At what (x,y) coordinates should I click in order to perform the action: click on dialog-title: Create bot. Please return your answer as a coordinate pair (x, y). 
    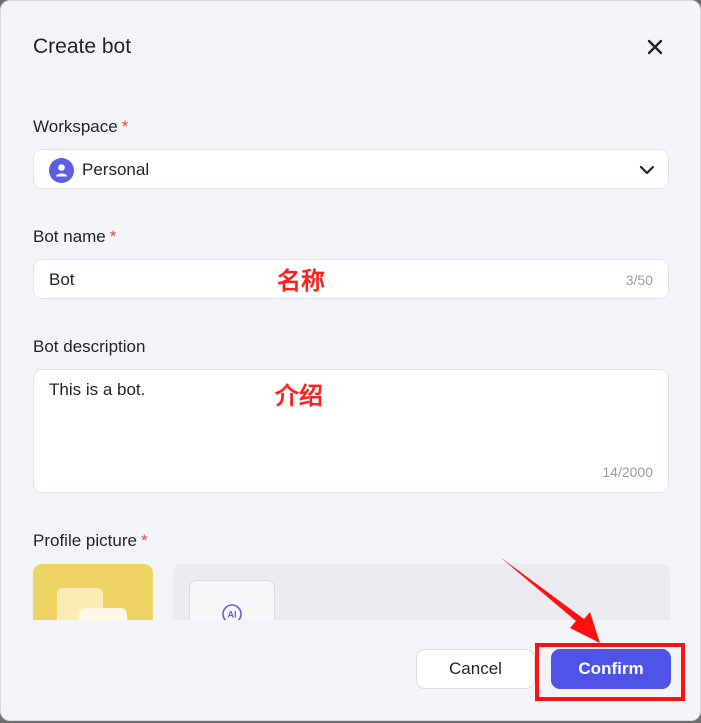
    Looking at the image, I should click on (82, 46).